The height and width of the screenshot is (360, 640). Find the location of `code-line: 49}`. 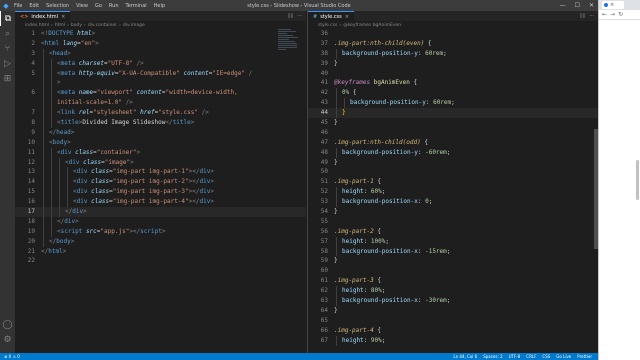

code-line: 49} is located at coordinates (453, 163).